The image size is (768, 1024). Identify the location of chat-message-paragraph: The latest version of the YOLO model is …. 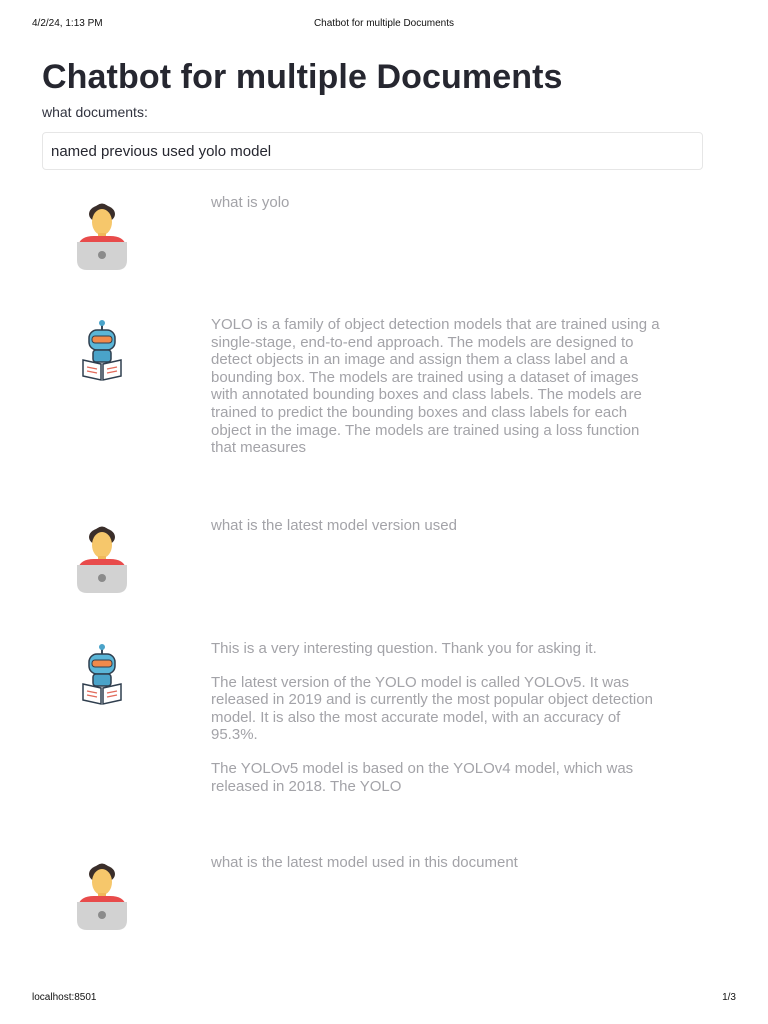
(432, 708).